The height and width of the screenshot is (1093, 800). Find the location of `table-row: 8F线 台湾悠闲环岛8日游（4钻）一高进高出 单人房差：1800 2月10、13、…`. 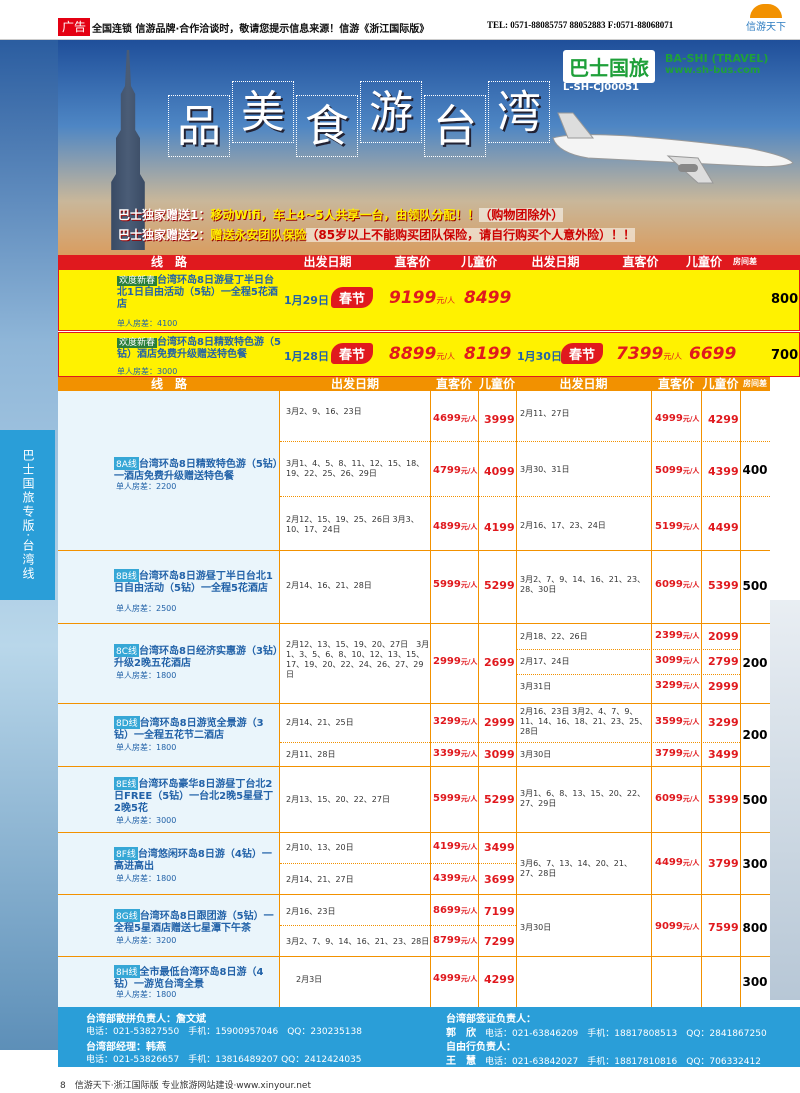

table-row: 8F线 台湾悠闲环岛8日游（4钻）一高进高出 单人房差：1800 2月10、13、… is located at coordinates (414, 864).